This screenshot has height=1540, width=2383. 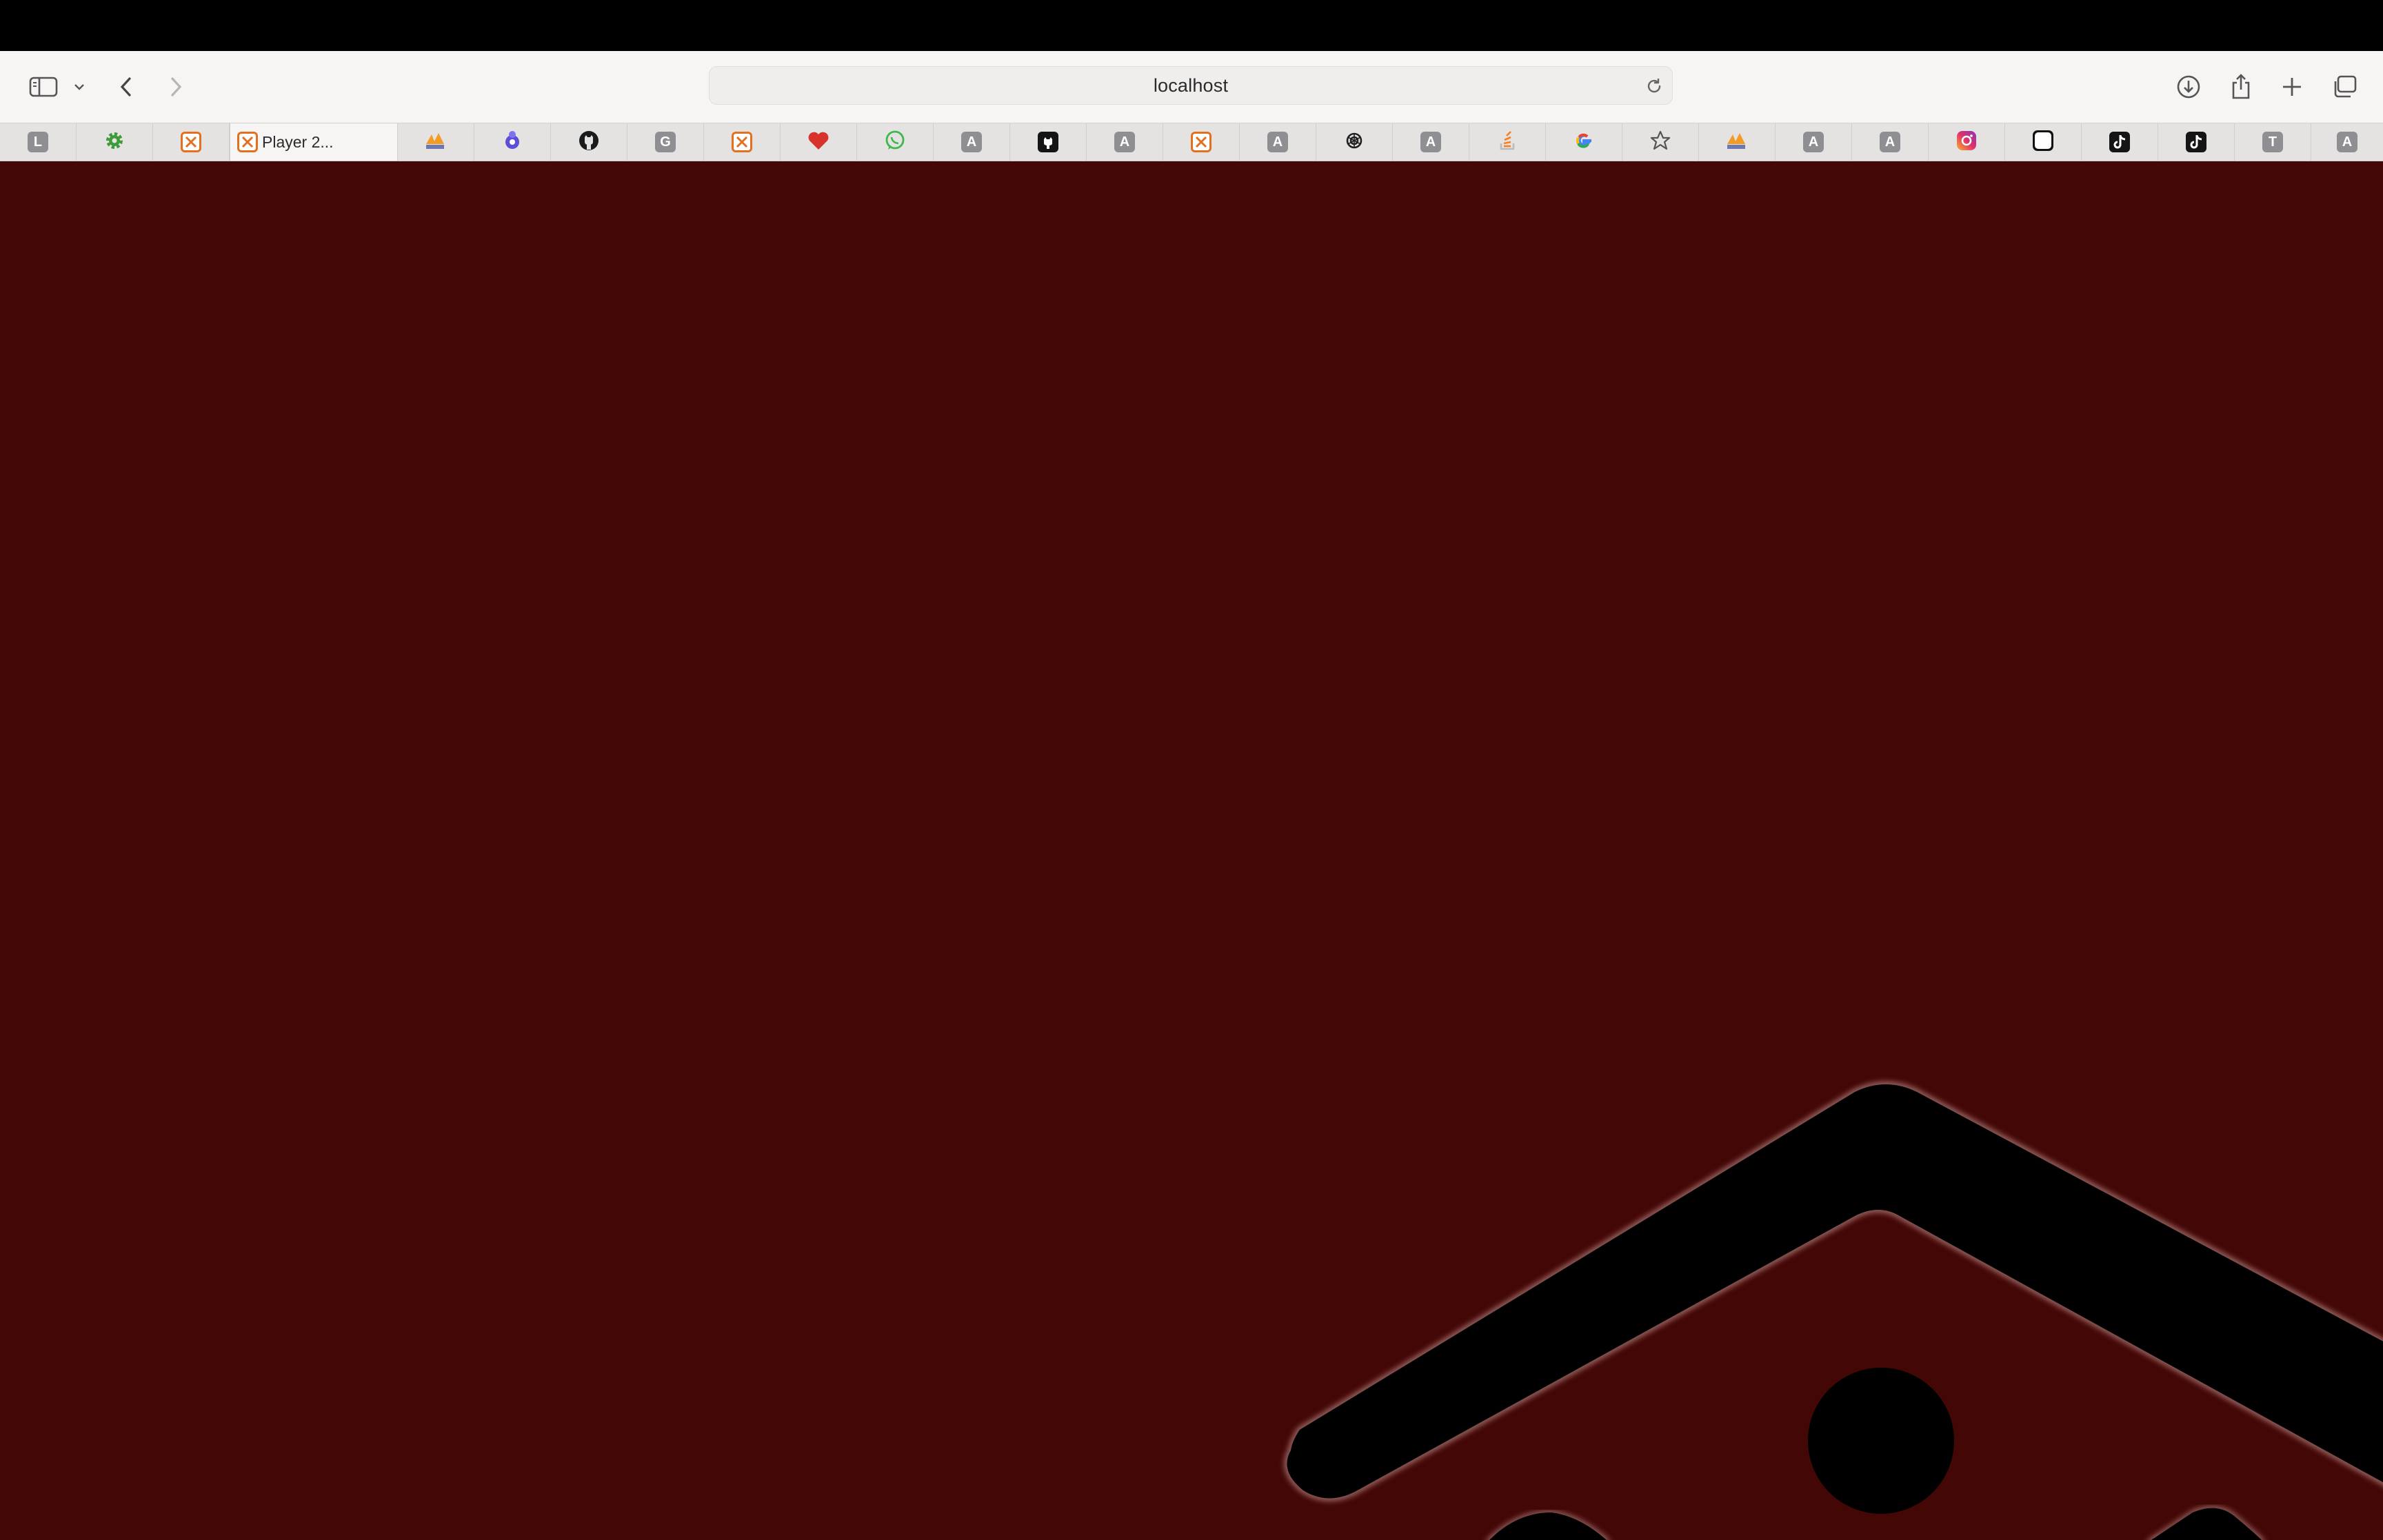 What do you see at coordinates (126, 87) in the screenshot?
I see `back-icon` at bounding box center [126, 87].